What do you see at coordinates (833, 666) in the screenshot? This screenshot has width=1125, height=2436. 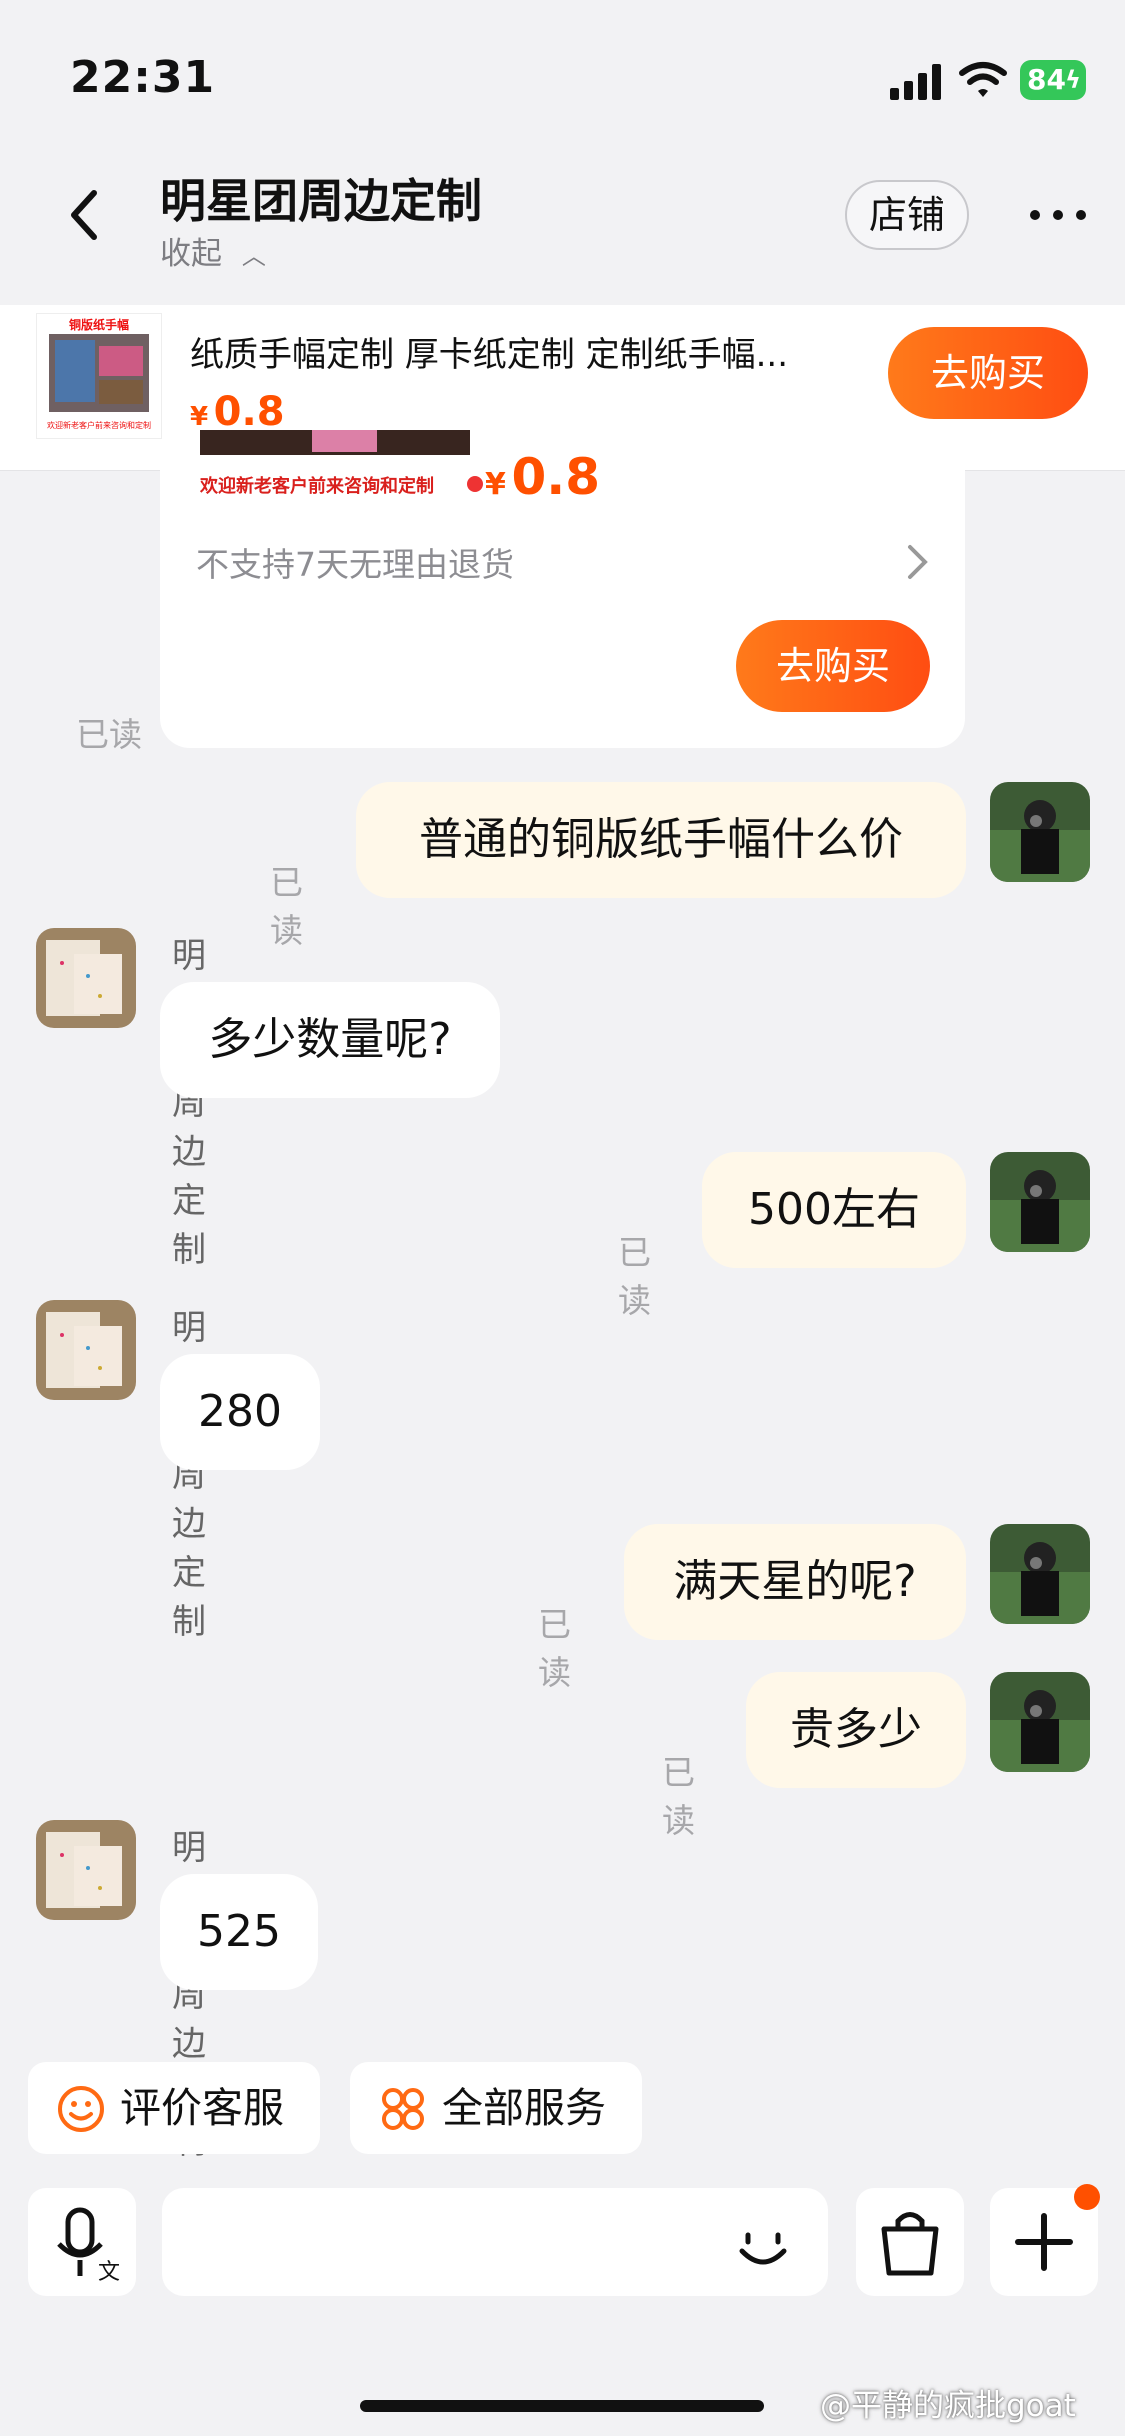 I see `product-card-buy-button: 去购买` at bounding box center [833, 666].